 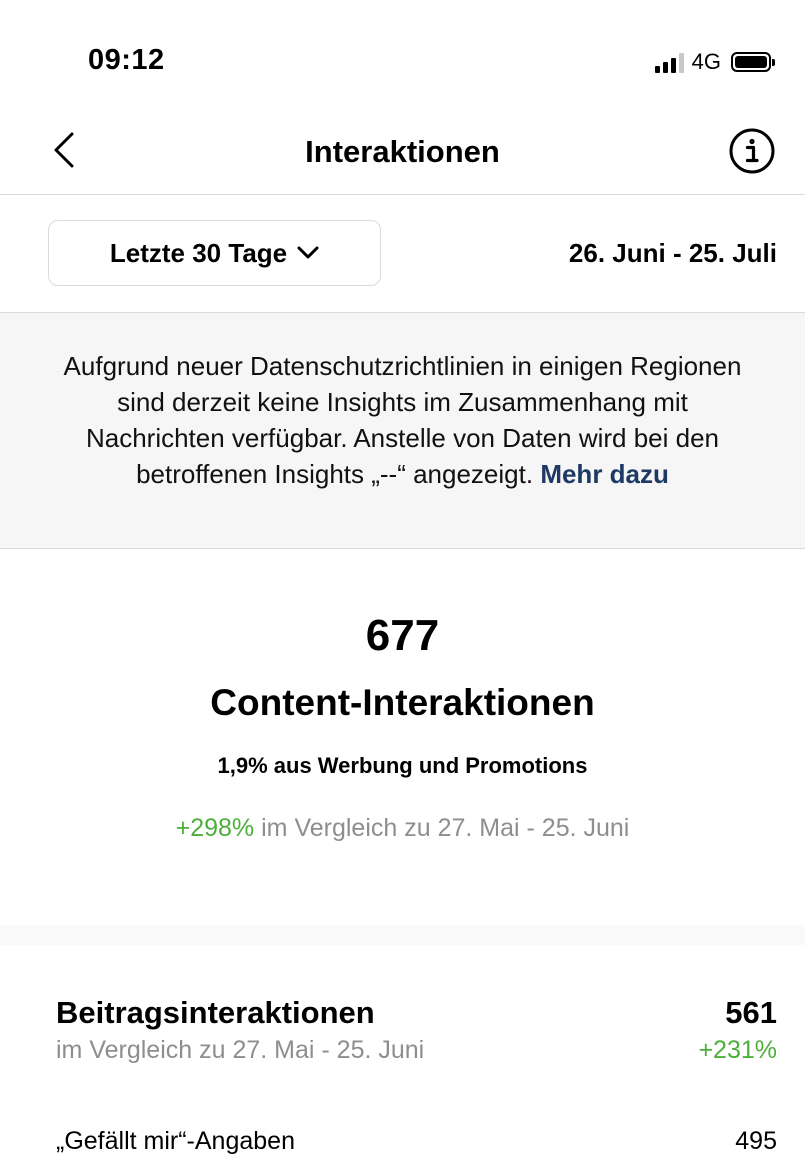 What do you see at coordinates (402, 935) in the screenshot?
I see `section-divider` at bounding box center [402, 935].